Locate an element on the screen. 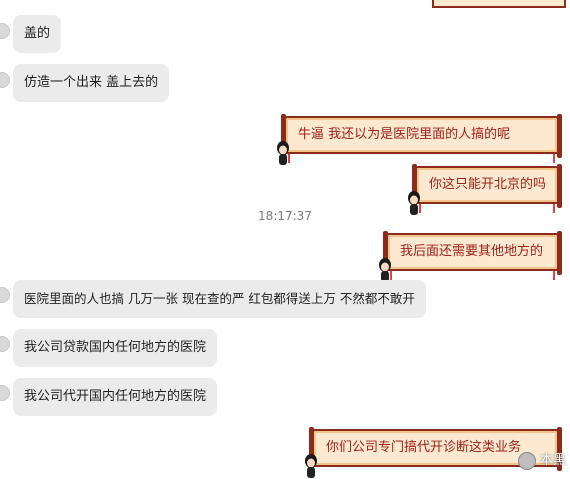  message-text: 我公司贷款国内任何地方的医院 is located at coordinates (115, 347).